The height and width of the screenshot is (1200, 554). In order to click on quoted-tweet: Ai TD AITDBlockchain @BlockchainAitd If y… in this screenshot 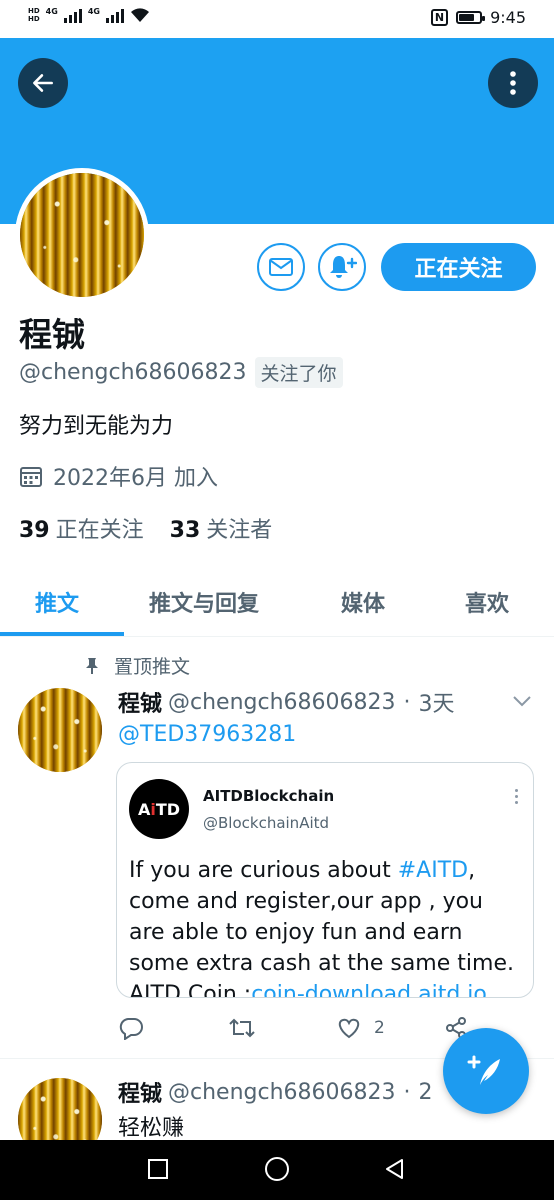, I will do `click(325, 880)`.